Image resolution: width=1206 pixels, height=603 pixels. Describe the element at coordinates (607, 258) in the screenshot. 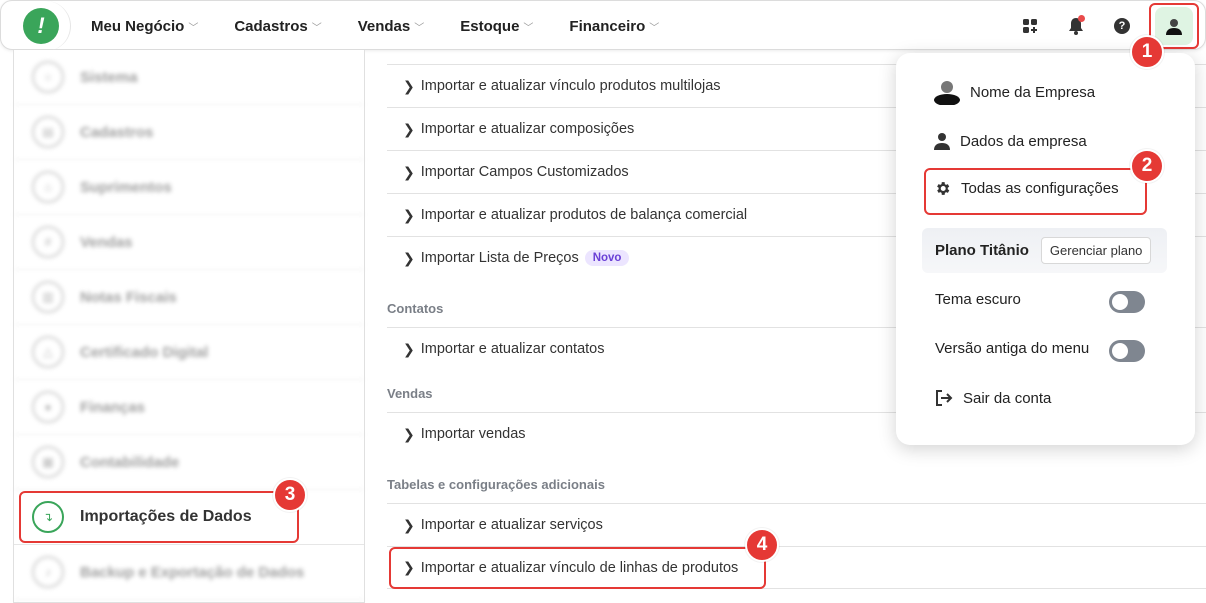

I see `new-badge: Novo` at that location.